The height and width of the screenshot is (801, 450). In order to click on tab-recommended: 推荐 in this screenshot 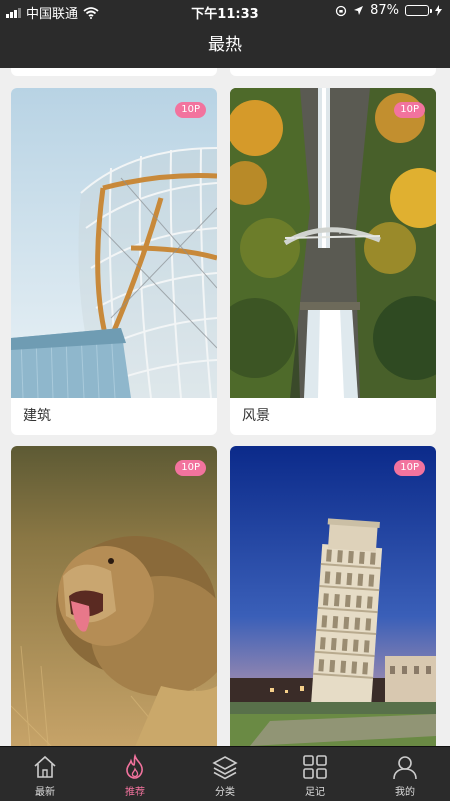, I will do `click(135, 774)`.